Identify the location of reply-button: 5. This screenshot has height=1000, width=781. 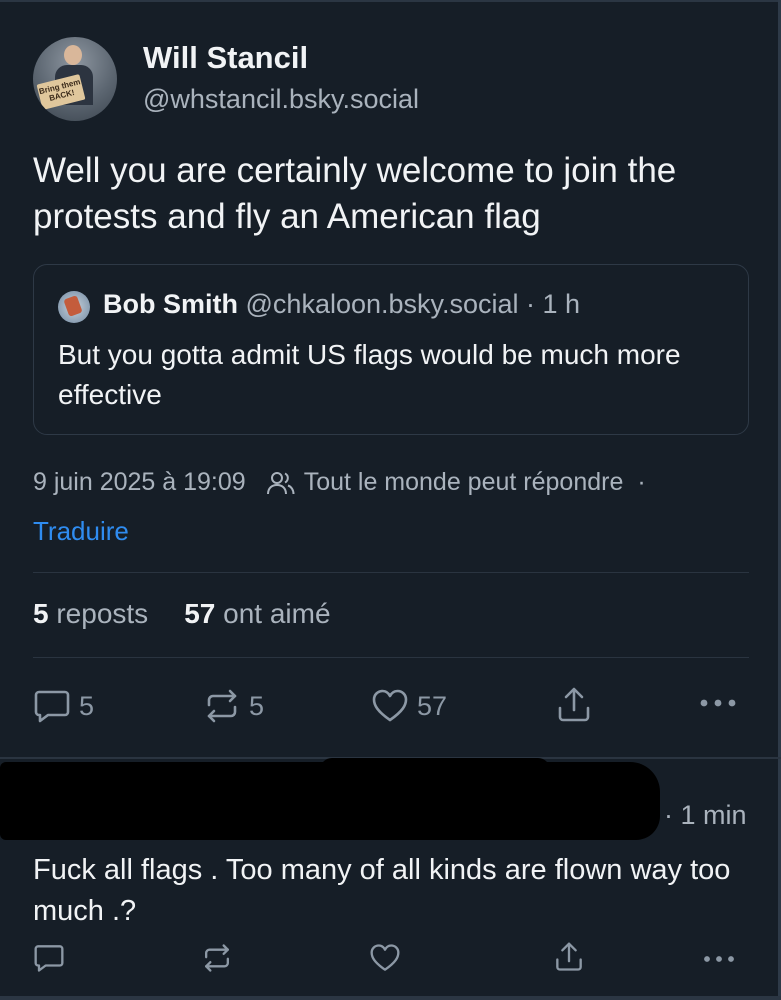
(63, 706).